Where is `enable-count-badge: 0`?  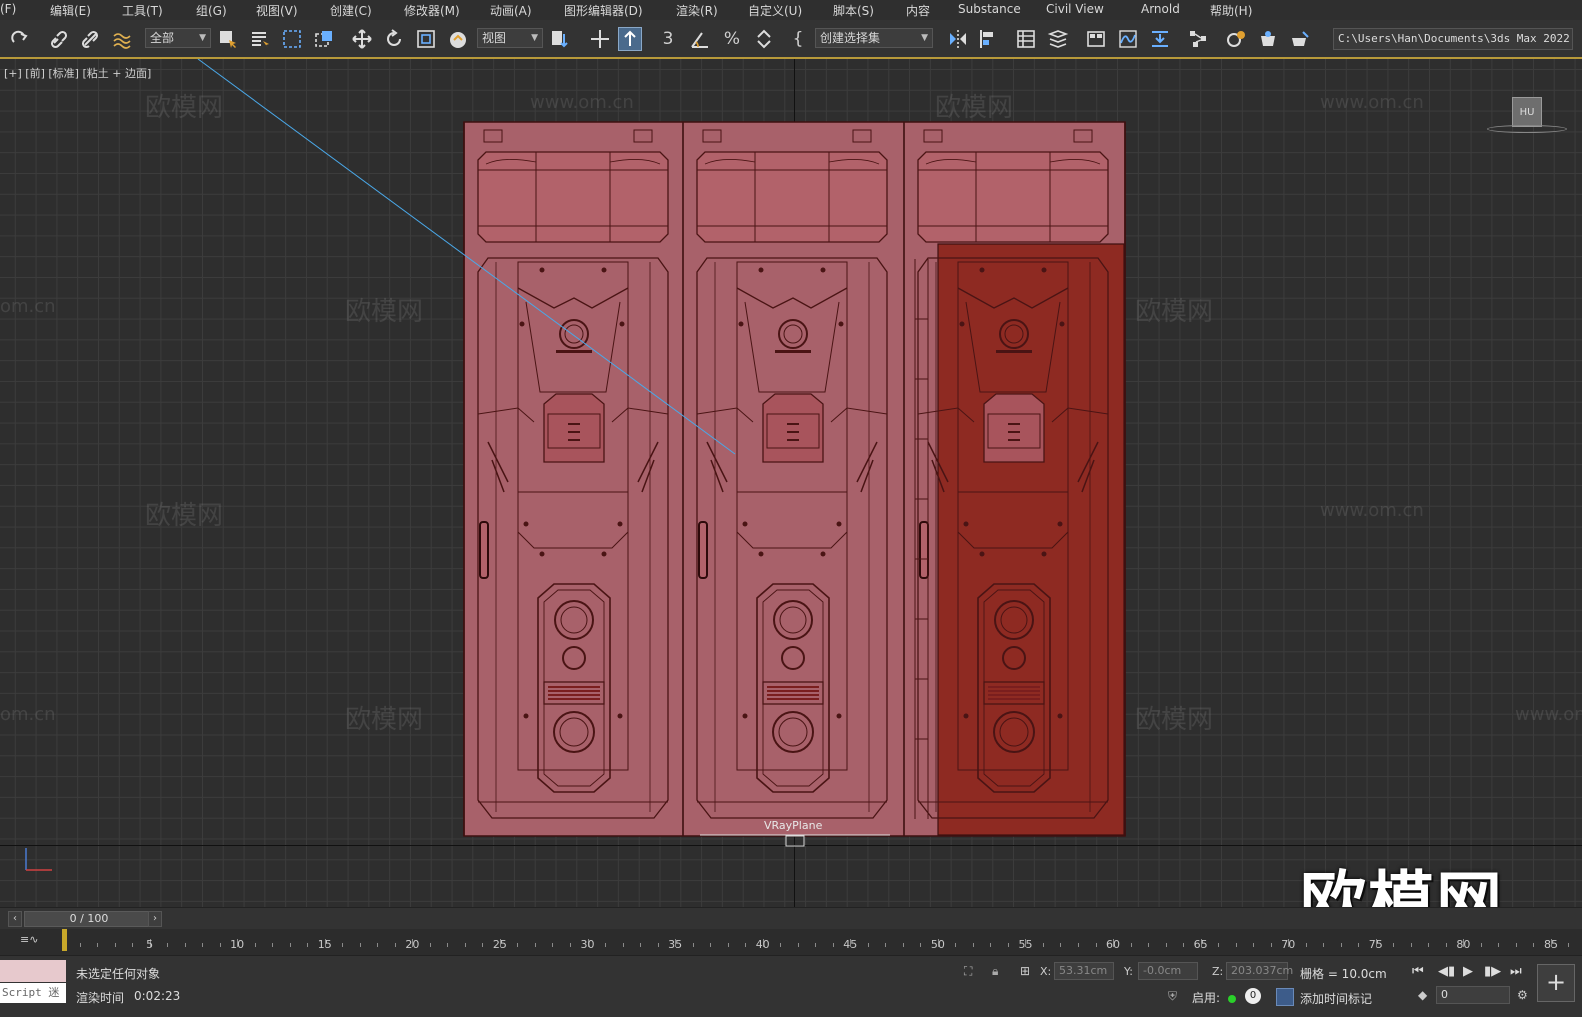
enable-count-badge: 0 is located at coordinates (1253, 996).